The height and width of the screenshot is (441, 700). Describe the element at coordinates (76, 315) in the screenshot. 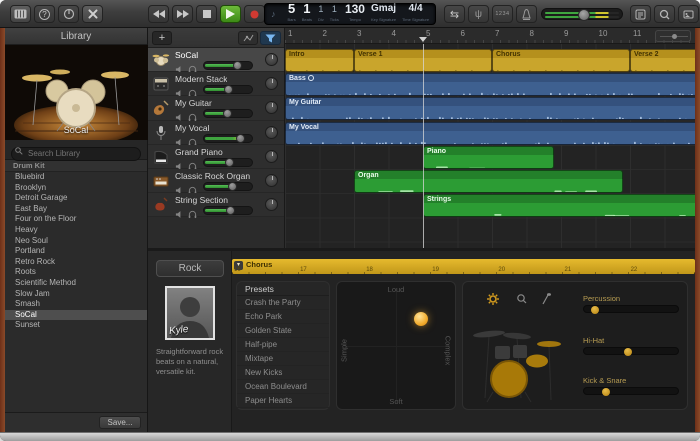

I see `library-item: SoCal` at that location.